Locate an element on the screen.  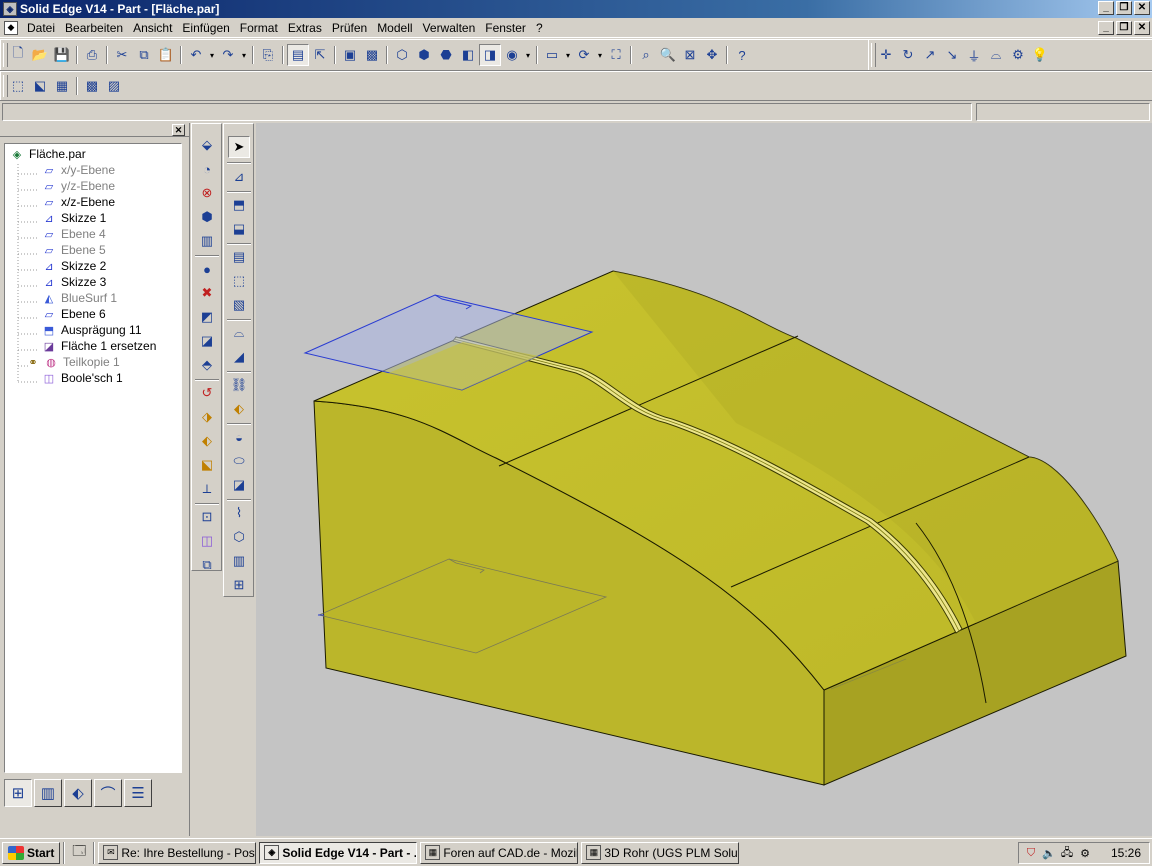
bounded-surface-icon: ▧ is located at coordinates (239, 305).